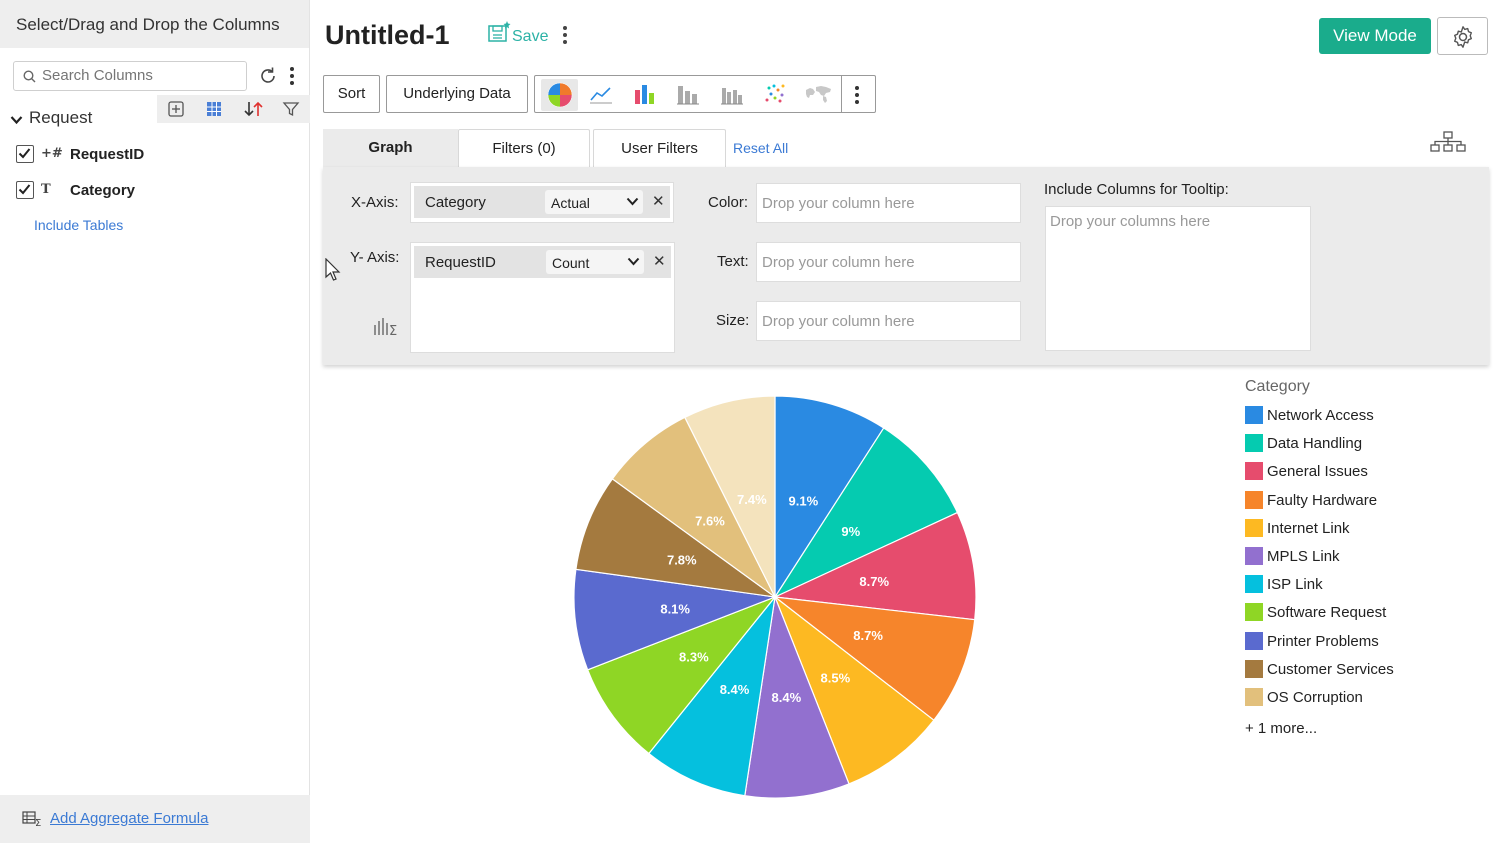 The height and width of the screenshot is (843, 1500). I want to click on x-axis-dropzone: Category Actual ✕, so click(542, 202).